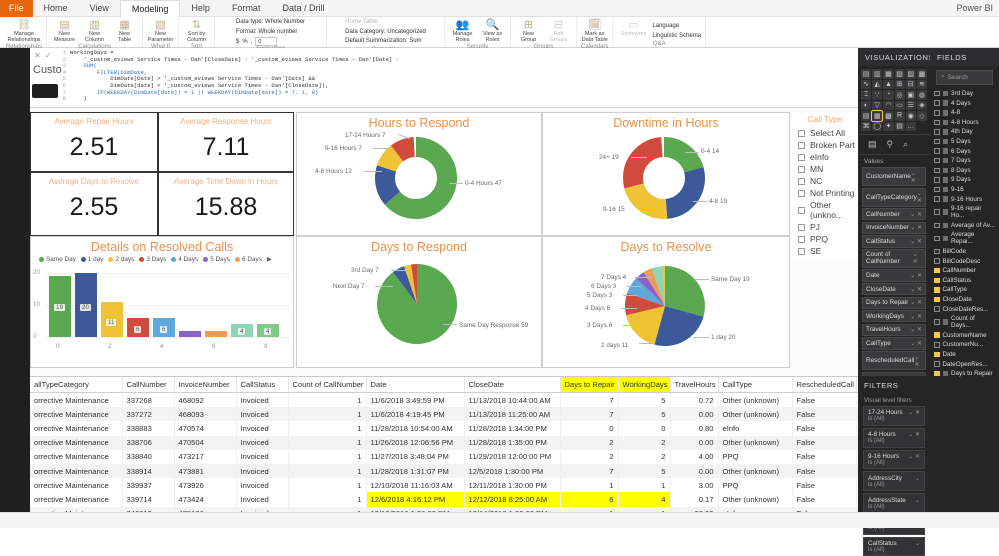 The image size is (999, 556). I want to click on format-field: Format: Whole number, so click(266, 33).